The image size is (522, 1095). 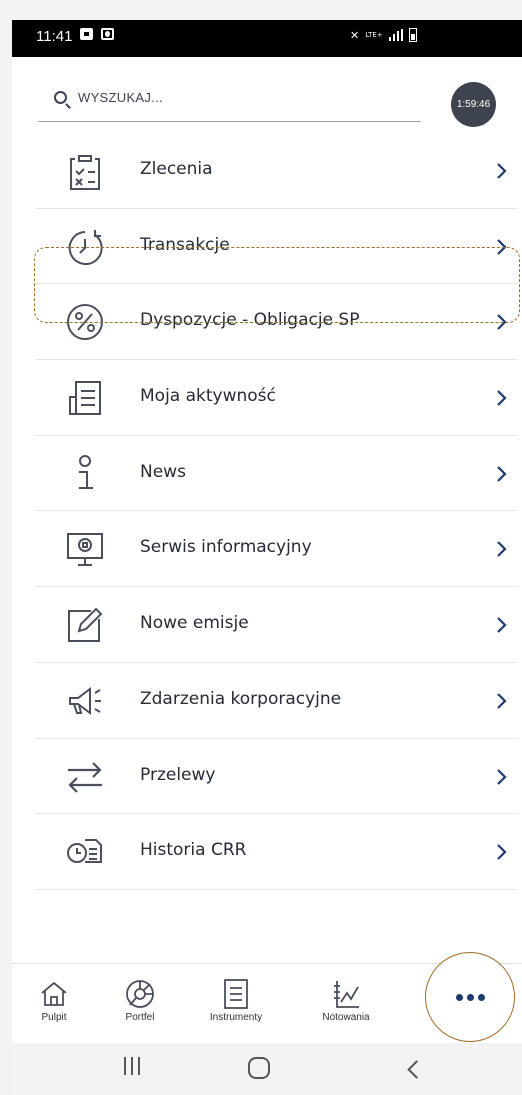 What do you see at coordinates (85, 625) in the screenshot?
I see `edit-icon` at bounding box center [85, 625].